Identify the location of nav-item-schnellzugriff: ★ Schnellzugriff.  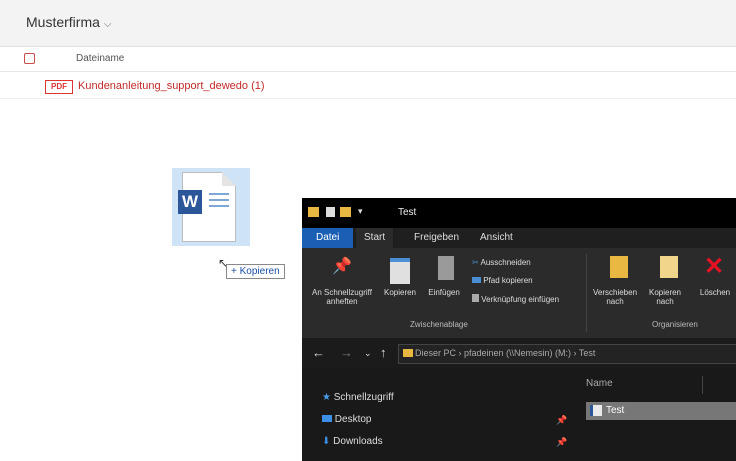
(358, 397).